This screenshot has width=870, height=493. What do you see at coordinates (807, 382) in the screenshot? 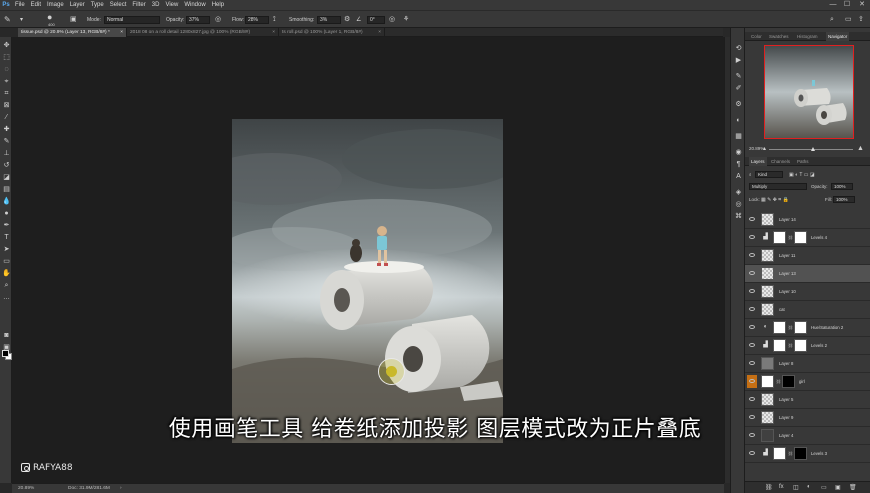
I see `layer-row: ⛓ girl` at bounding box center [807, 382].